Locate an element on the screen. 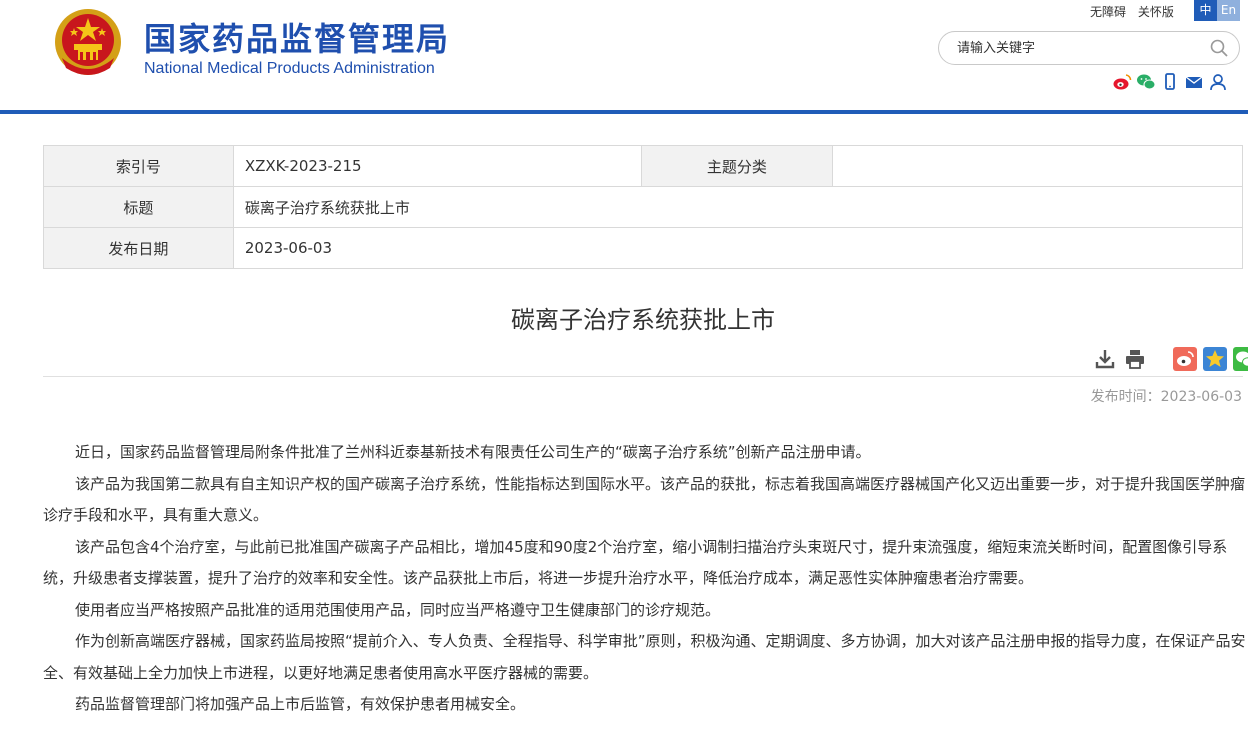 This screenshot has height=735, width=1248. publish-time: 发布时间：2023-06-03 is located at coordinates (1166, 397).